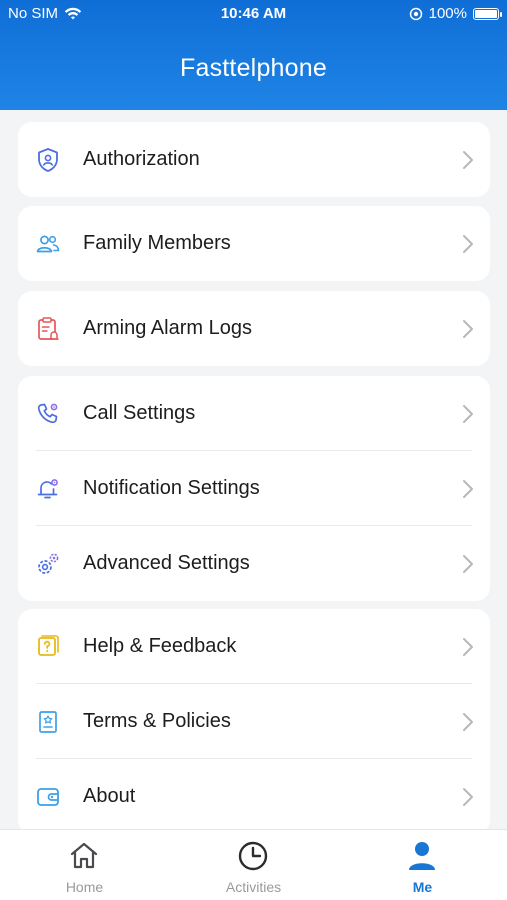  I want to click on menu-item-family-members: Family Members, so click(254, 243).